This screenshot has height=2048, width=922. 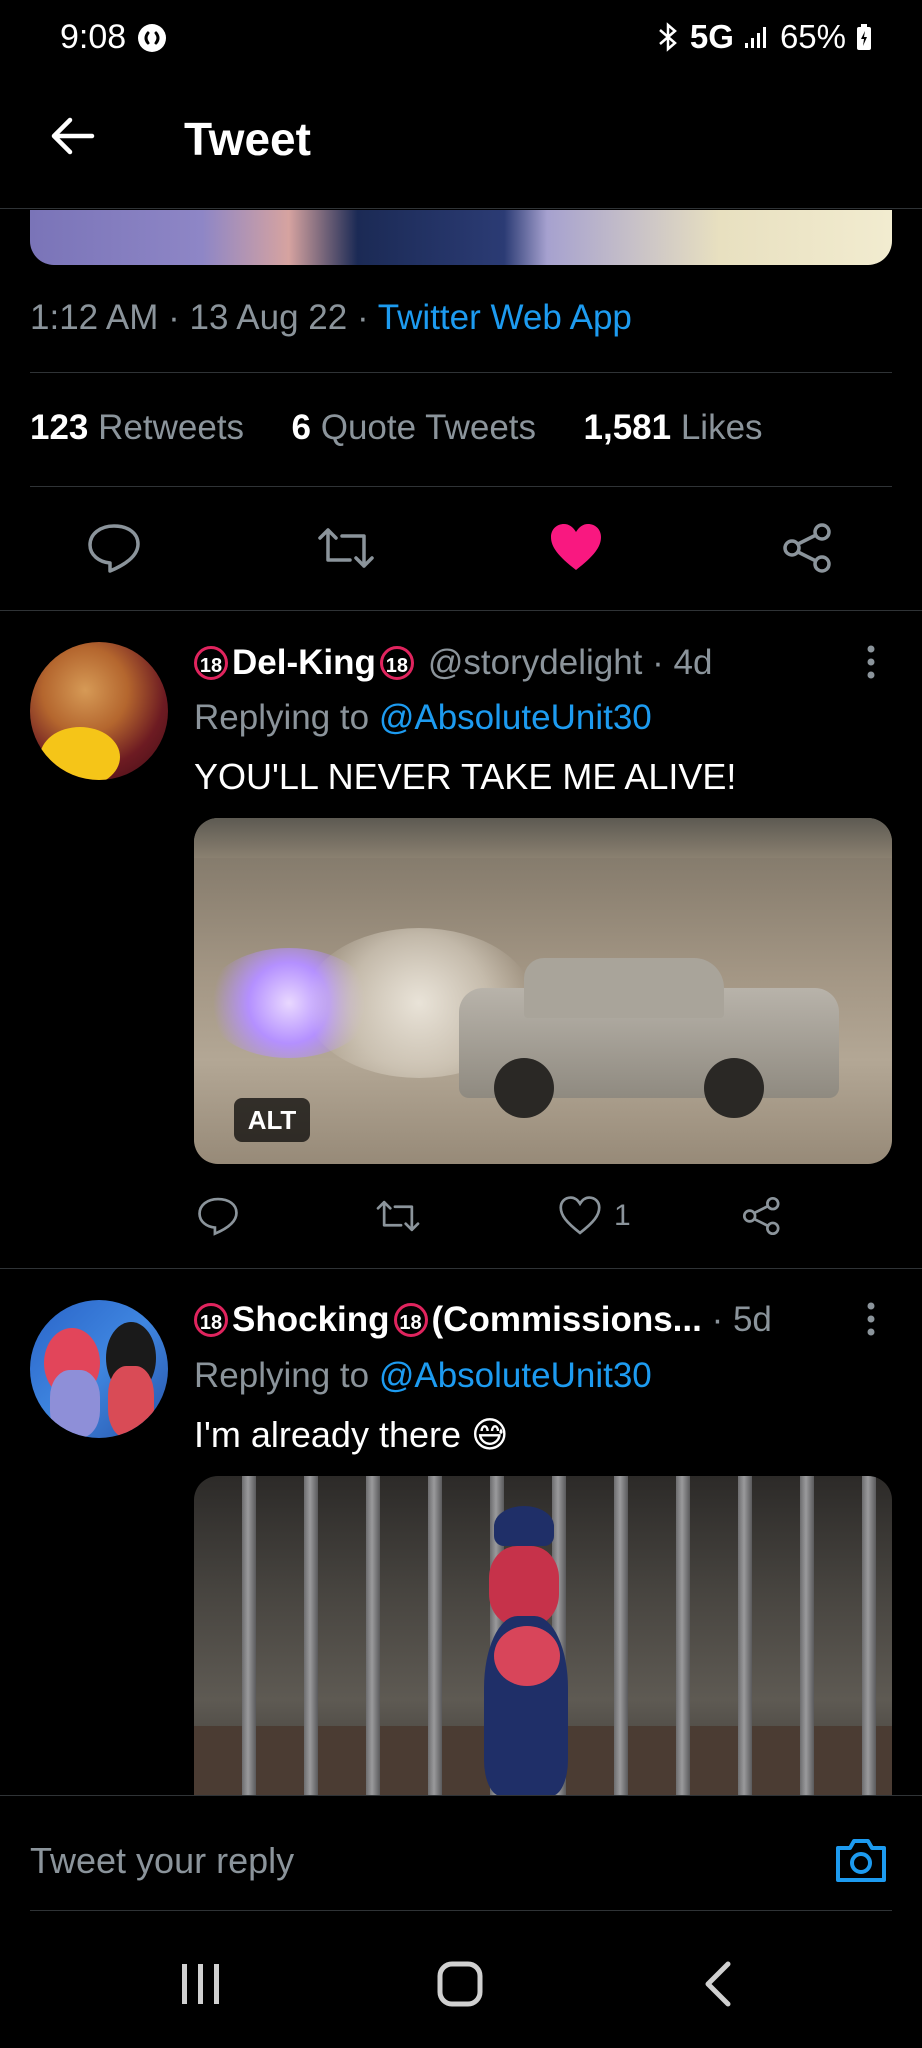 What do you see at coordinates (465, 776) in the screenshot?
I see `reply-text: YOU'LL NEVER TAKE ME ALIVE!` at bounding box center [465, 776].